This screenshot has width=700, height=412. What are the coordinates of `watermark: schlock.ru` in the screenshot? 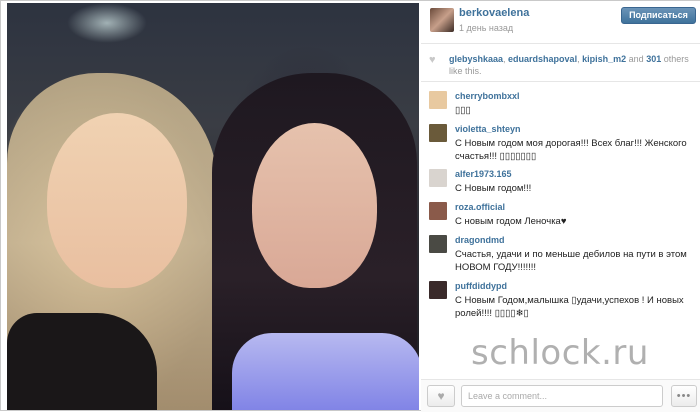 It's located at (560, 353).